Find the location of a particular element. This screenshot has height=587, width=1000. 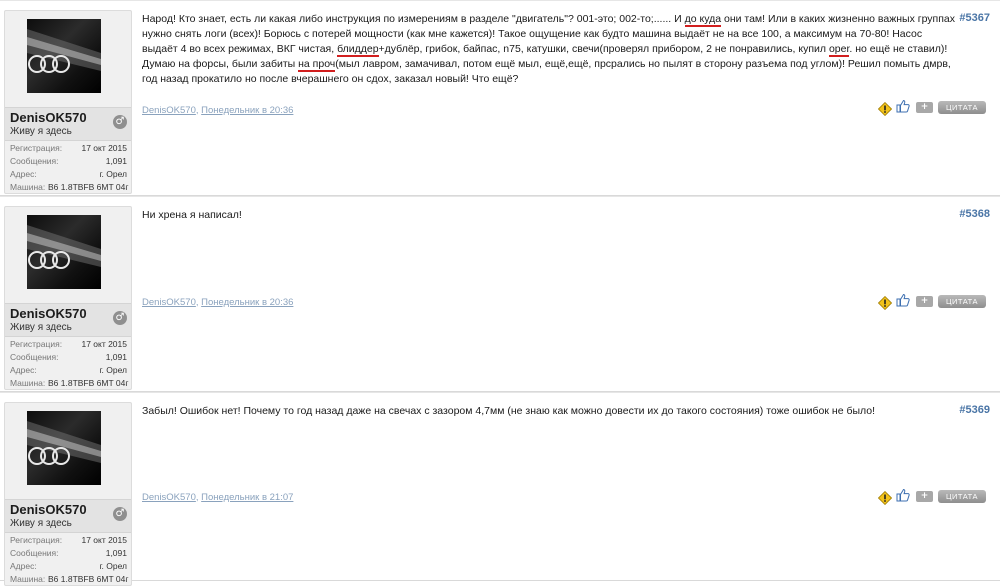

post-number-link: #5369 is located at coordinates (974, 410).